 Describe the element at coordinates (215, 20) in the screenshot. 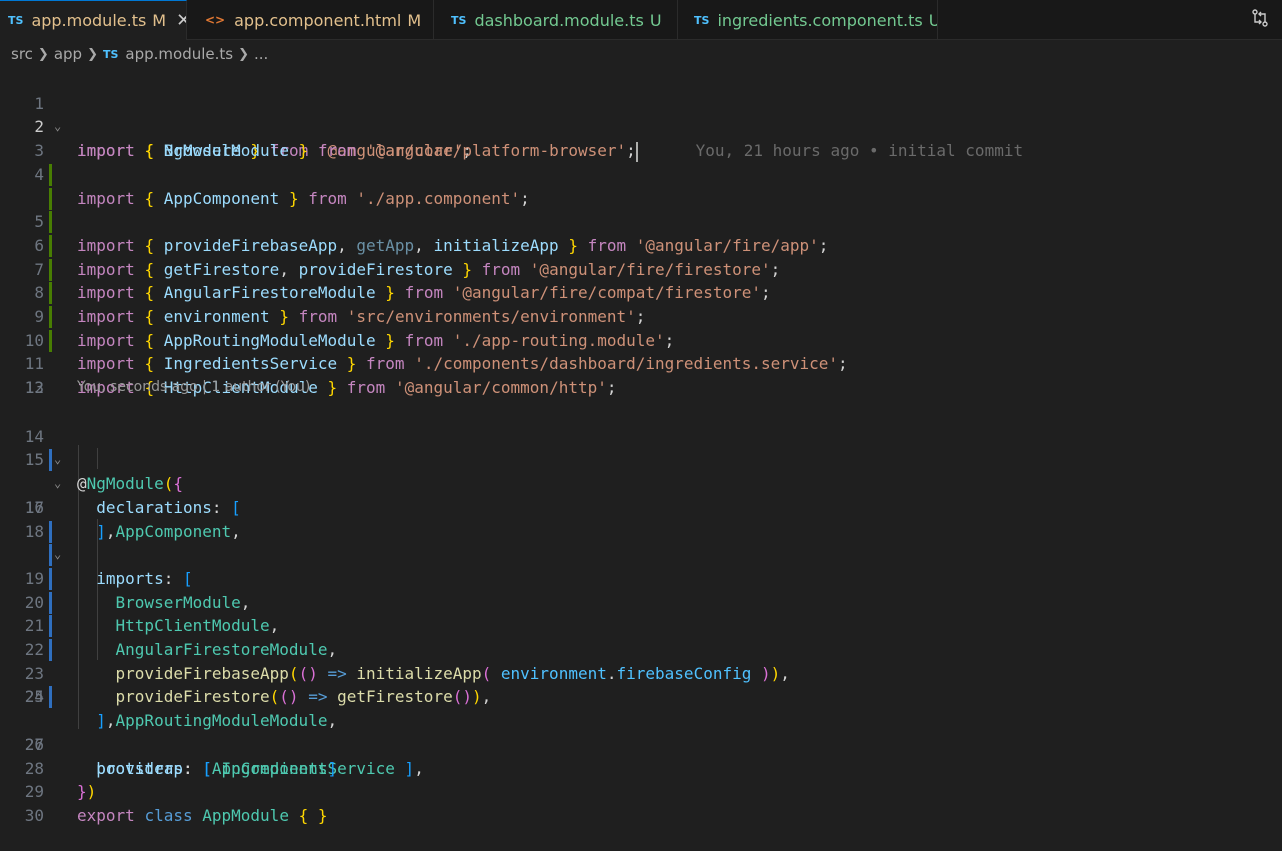

I see `html-icon: <>` at that location.